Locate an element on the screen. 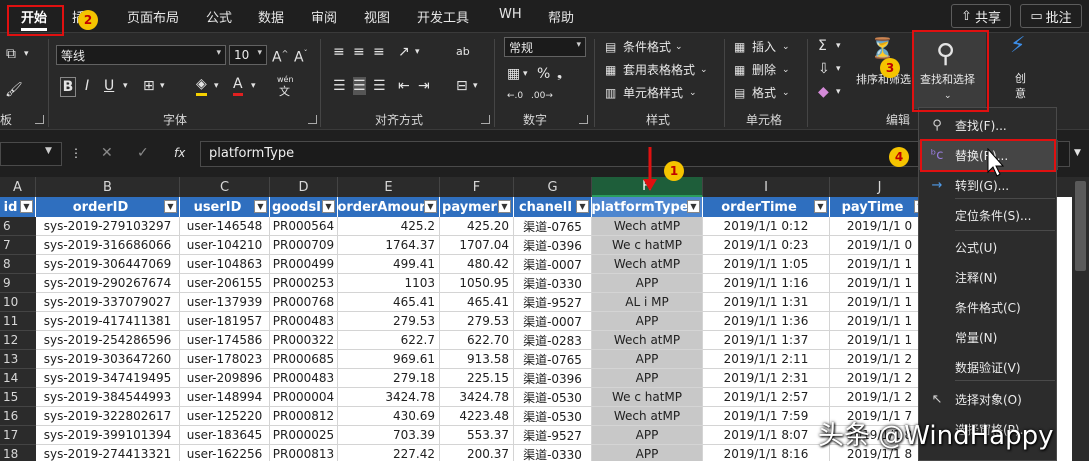 The width and height of the screenshot is (1089, 461). tab-page-layout: 页面布局 is located at coordinates (153, 16).